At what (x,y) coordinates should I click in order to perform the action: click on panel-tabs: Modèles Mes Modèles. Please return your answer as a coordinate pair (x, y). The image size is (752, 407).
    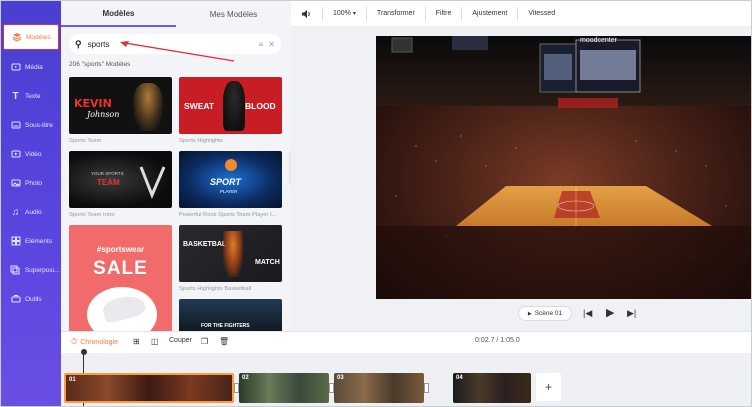
    Looking at the image, I should click on (176, 14).